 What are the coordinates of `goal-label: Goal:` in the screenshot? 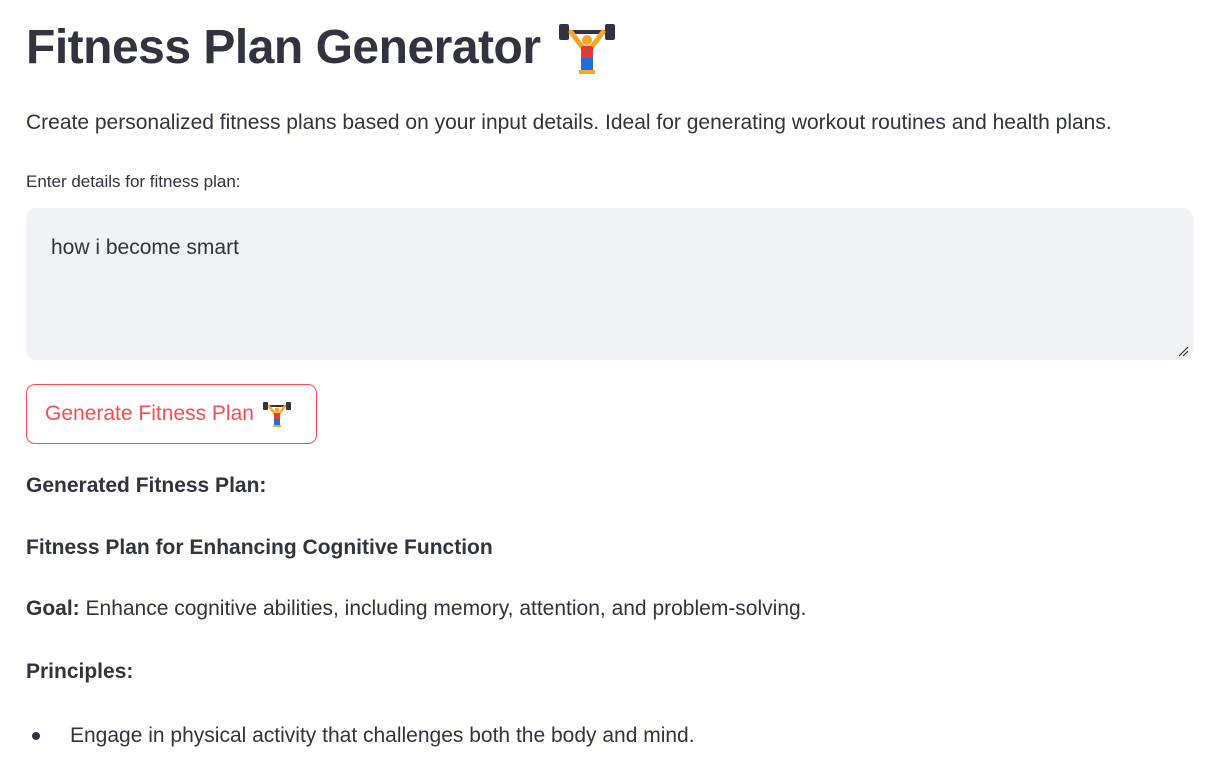 It's located at (53, 608).